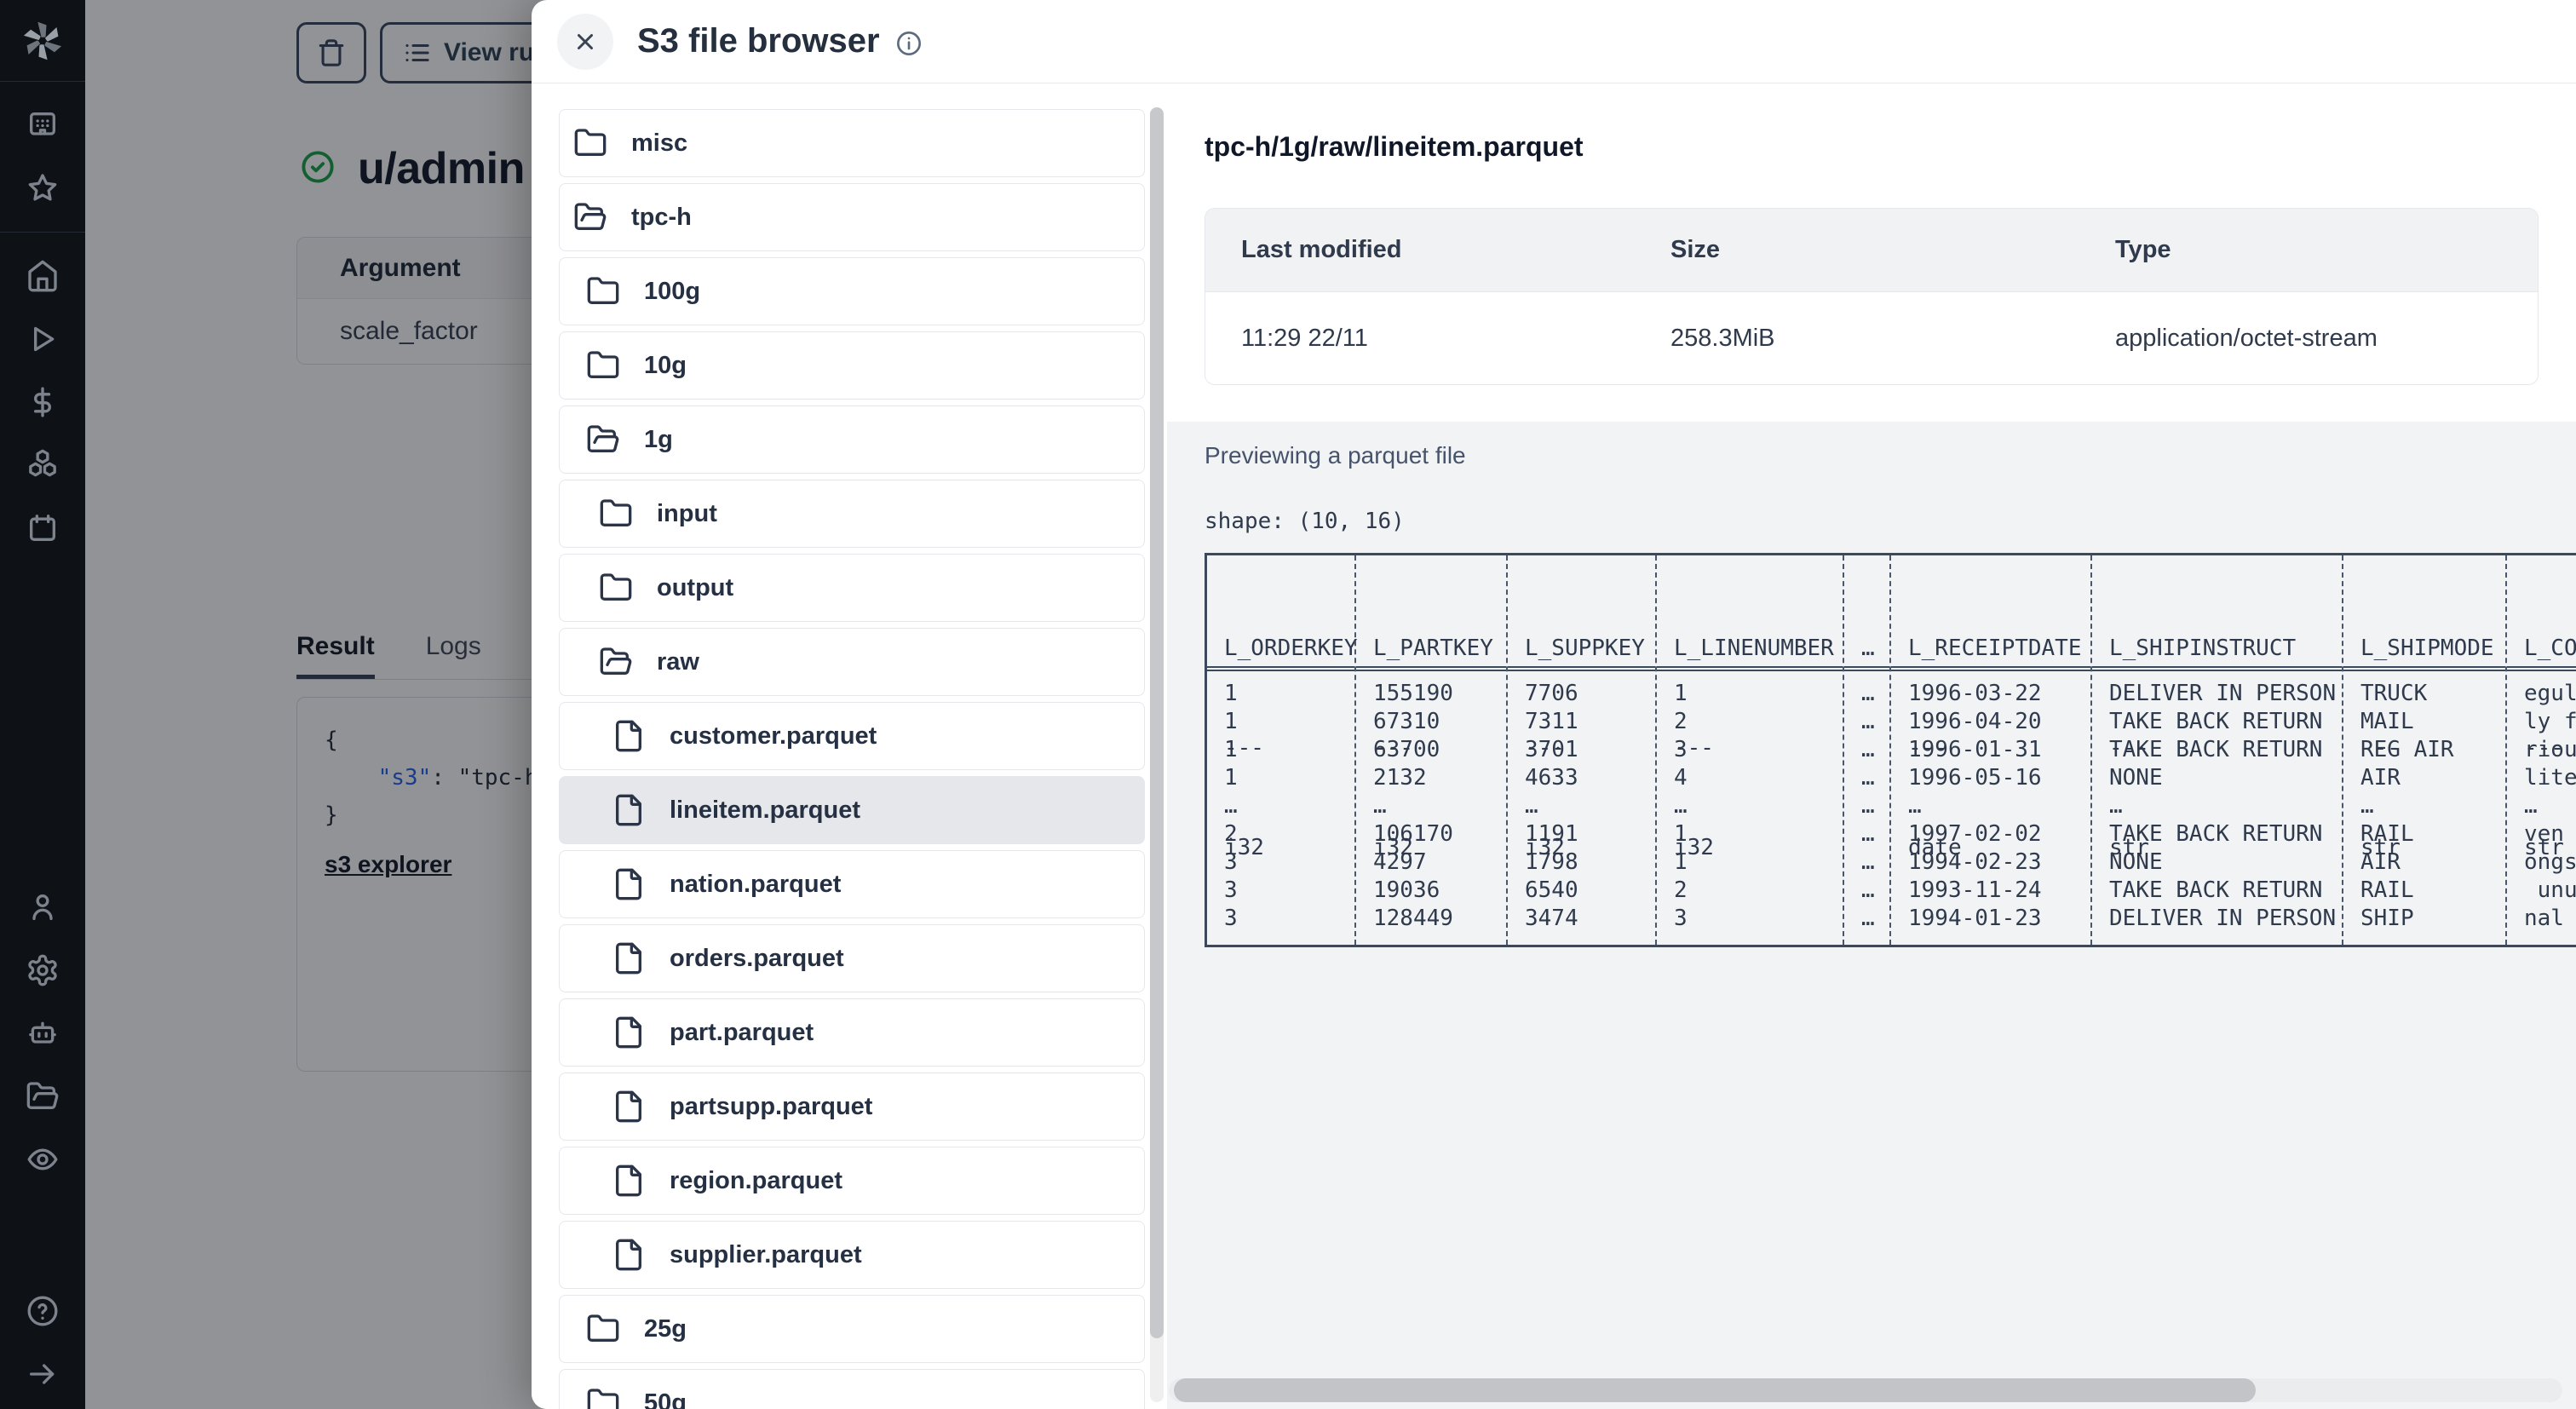 The image size is (2576, 1409). Describe the element at coordinates (43, 1374) in the screenshot. I see `collapse-arrow-icon` at that location.